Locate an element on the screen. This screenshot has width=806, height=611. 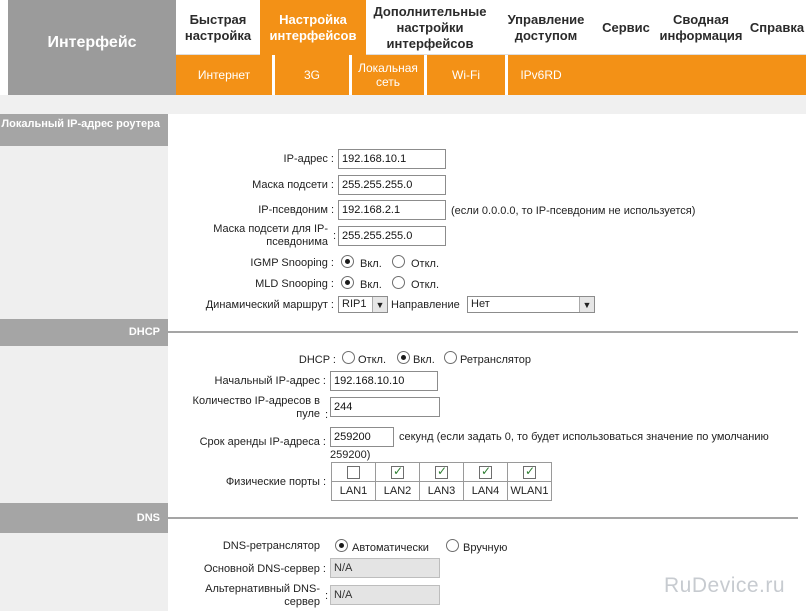
subnav-wifi: Wi-Fi is located at coordinates (466, 75).